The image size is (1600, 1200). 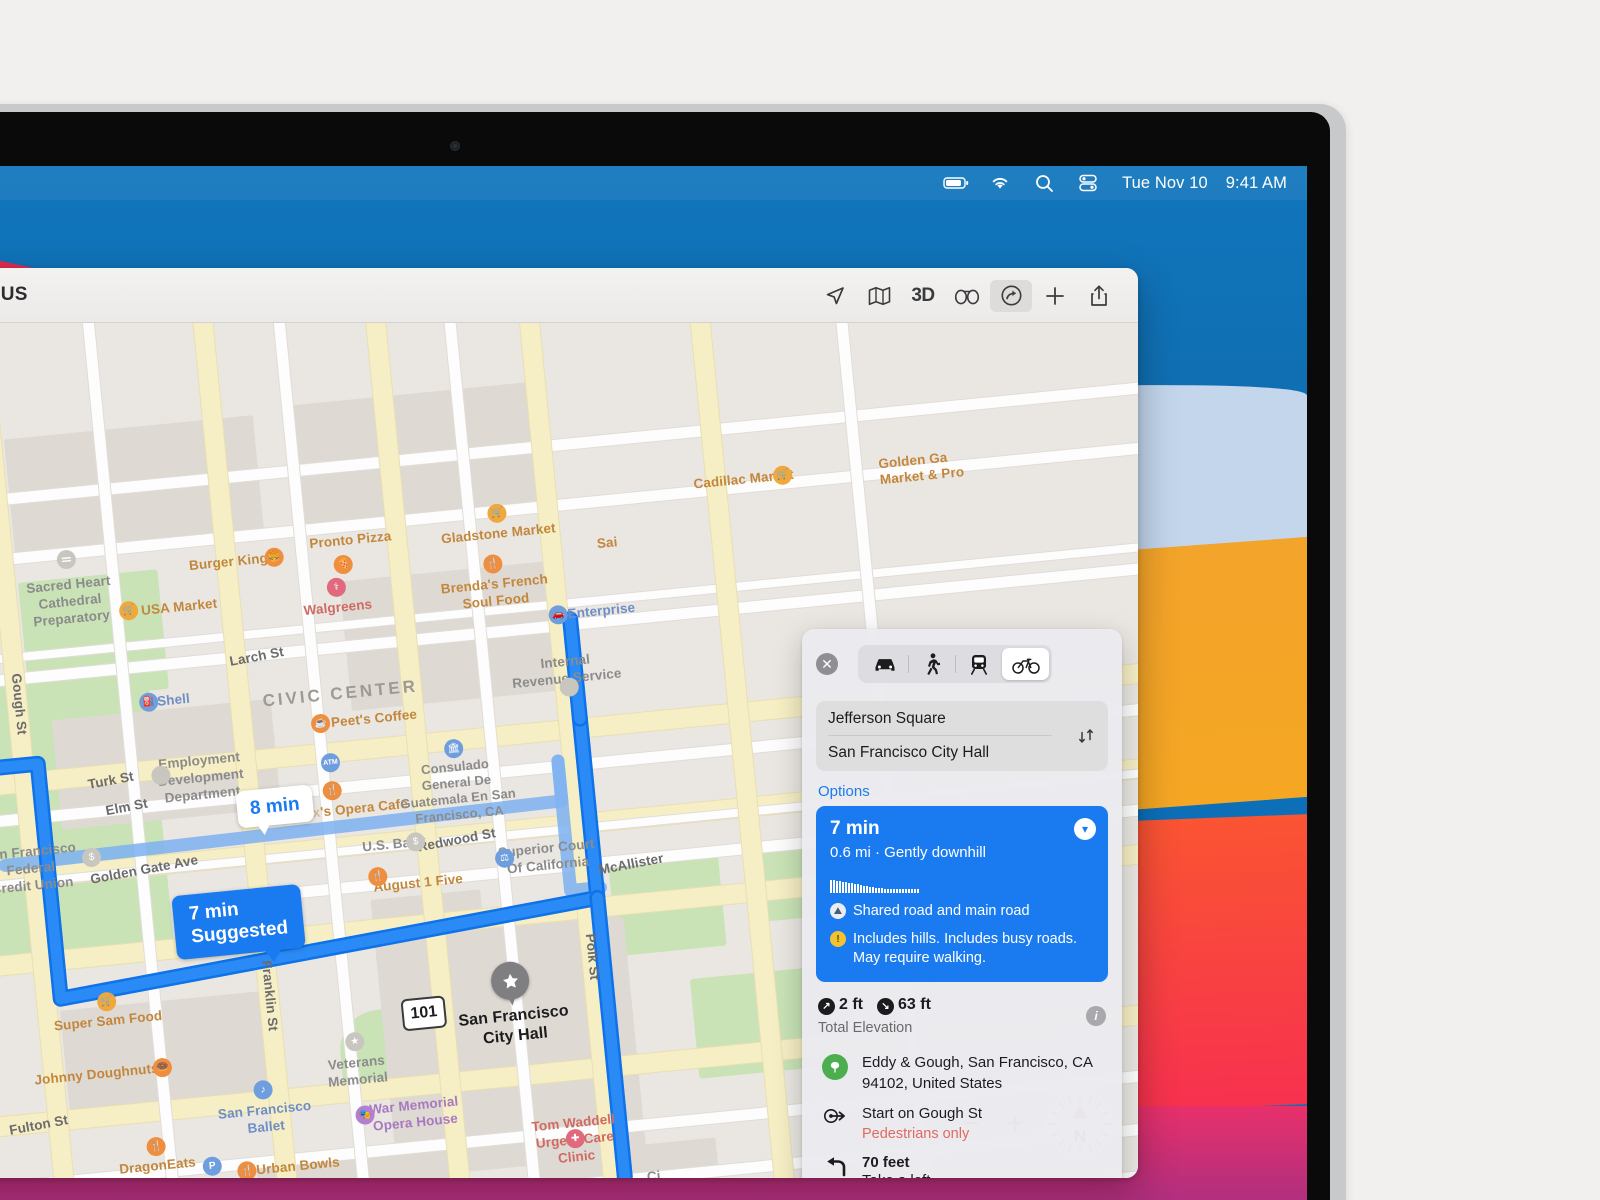 I want to click on mode-transit, so click(x=978, y=664).